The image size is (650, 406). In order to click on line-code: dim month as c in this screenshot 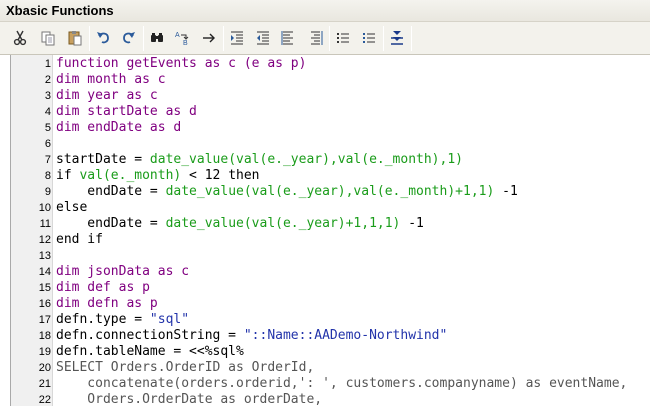, I will do `click(111, 79)`.